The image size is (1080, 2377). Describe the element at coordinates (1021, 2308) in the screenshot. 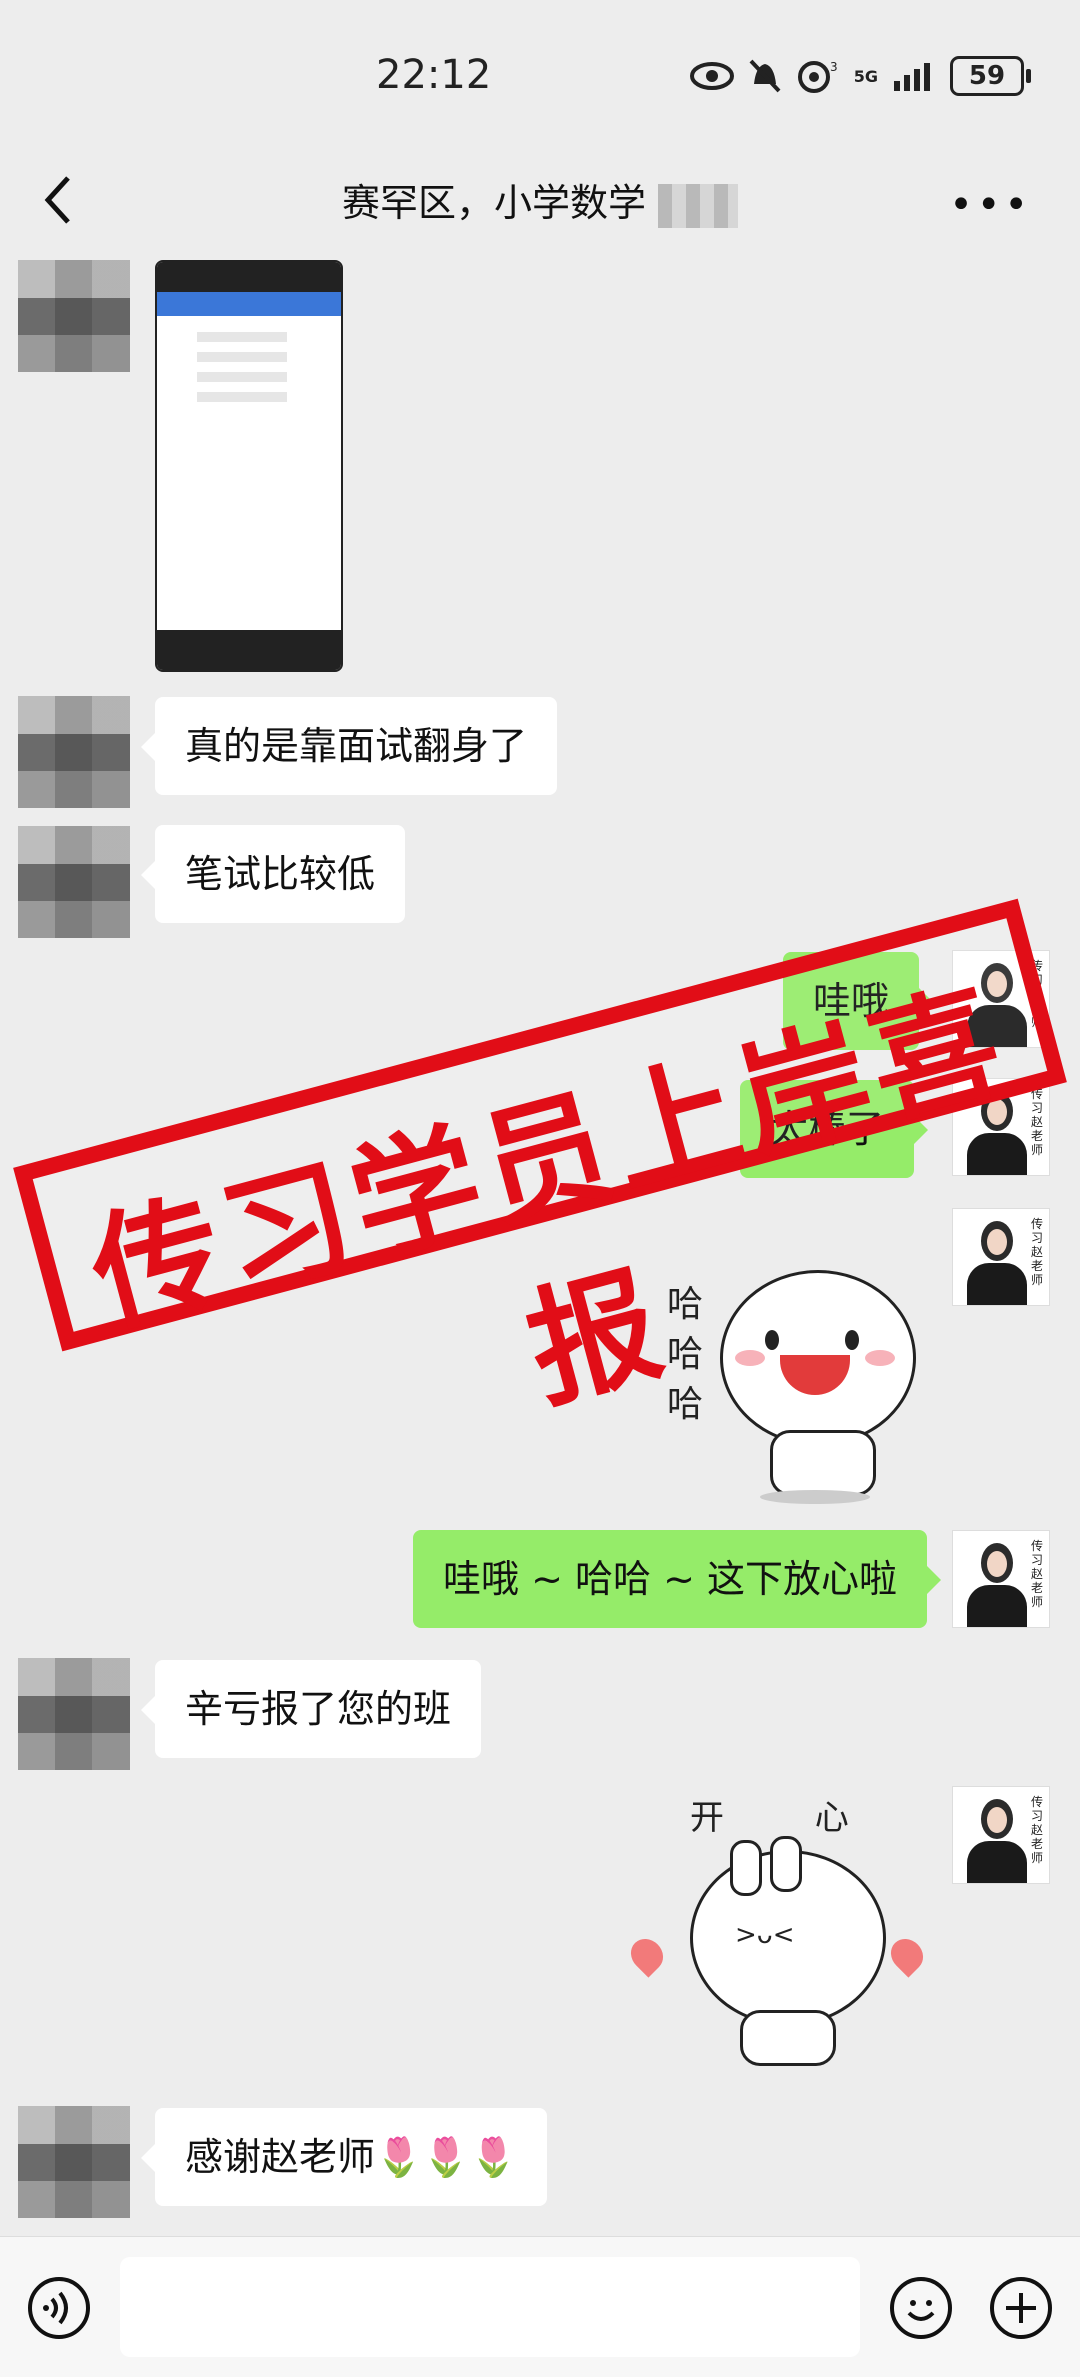

I see `plus-icon` at that location.